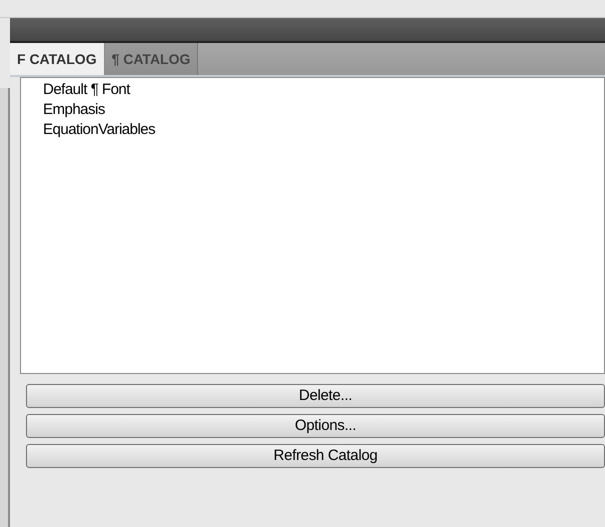 The height and width of the screenshot is (527, 605). What do you see at coordinates (315, 456) in the screenshot?
I see `action-button: Refresh Catalog` at bounding box center [315, 456].